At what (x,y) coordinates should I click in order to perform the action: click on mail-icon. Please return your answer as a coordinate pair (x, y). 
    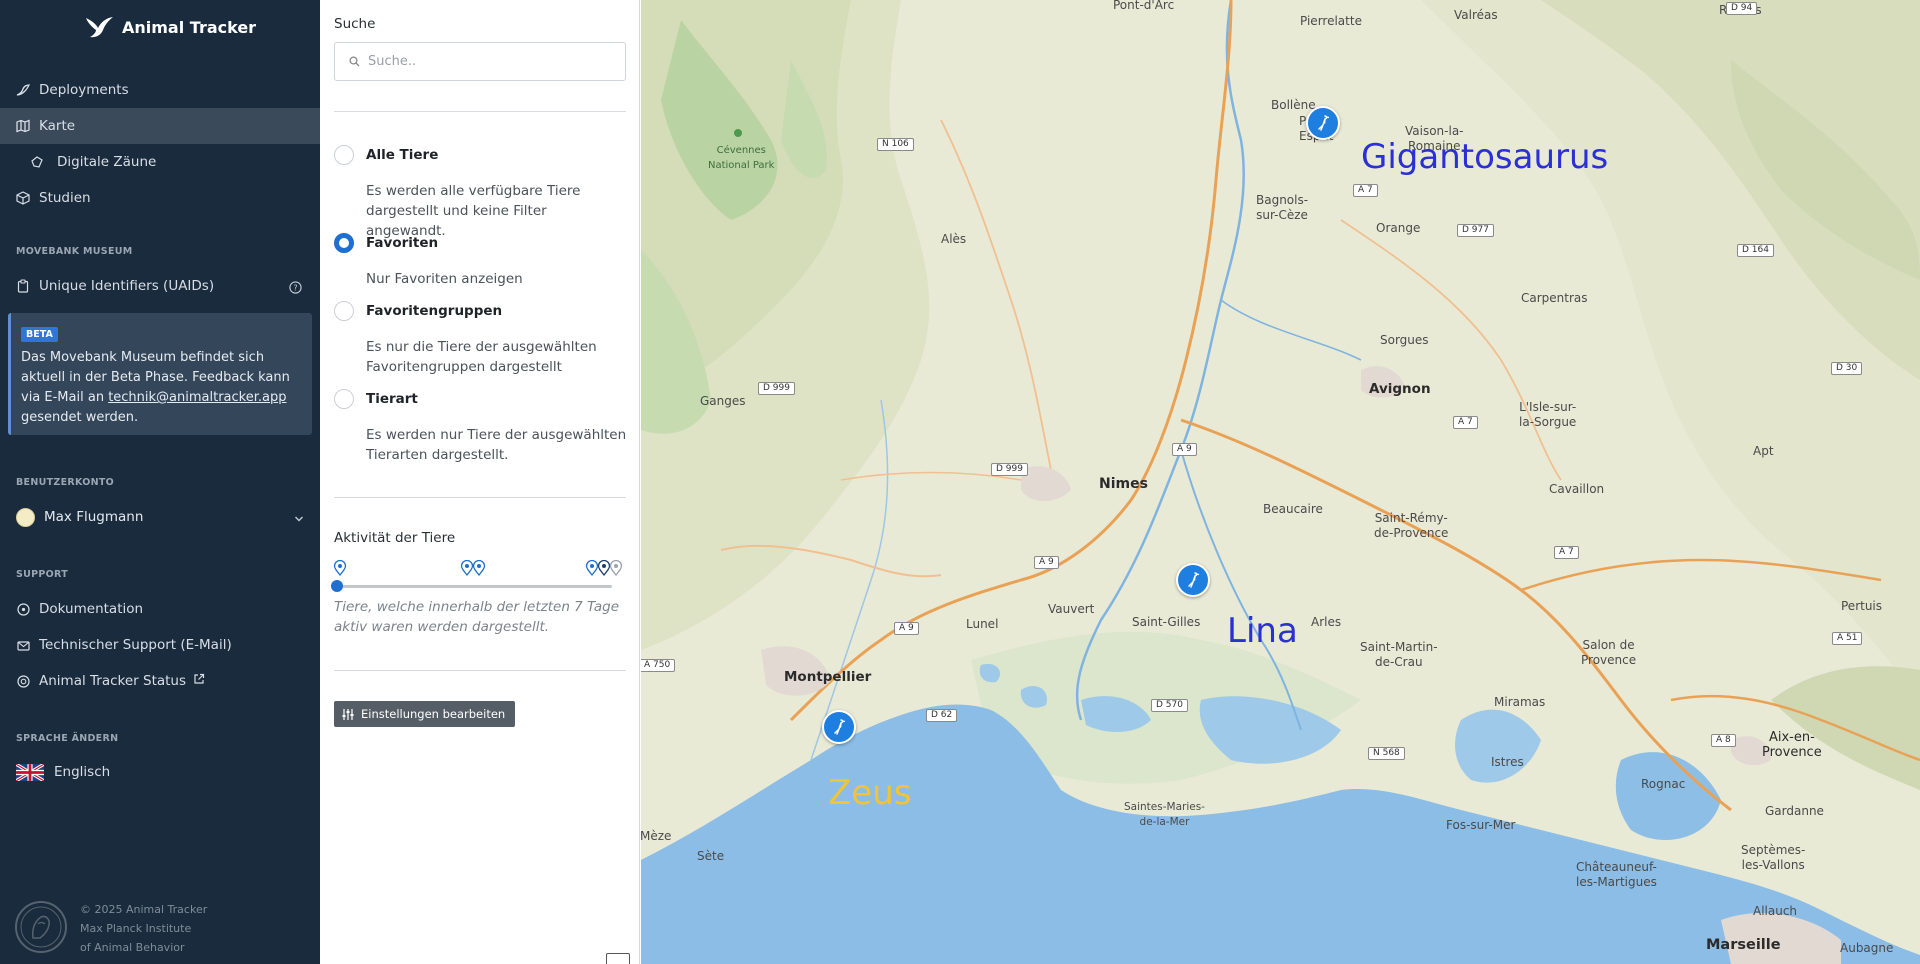
    Looking at the image, I should click on (23, 645).